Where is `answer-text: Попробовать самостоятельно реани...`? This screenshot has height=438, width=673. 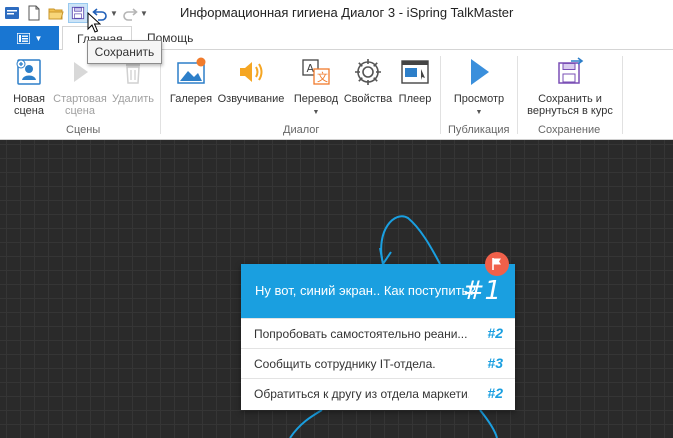 answer-text: Попробовать самостоятельно реани... is located at coordinates (361, 334).